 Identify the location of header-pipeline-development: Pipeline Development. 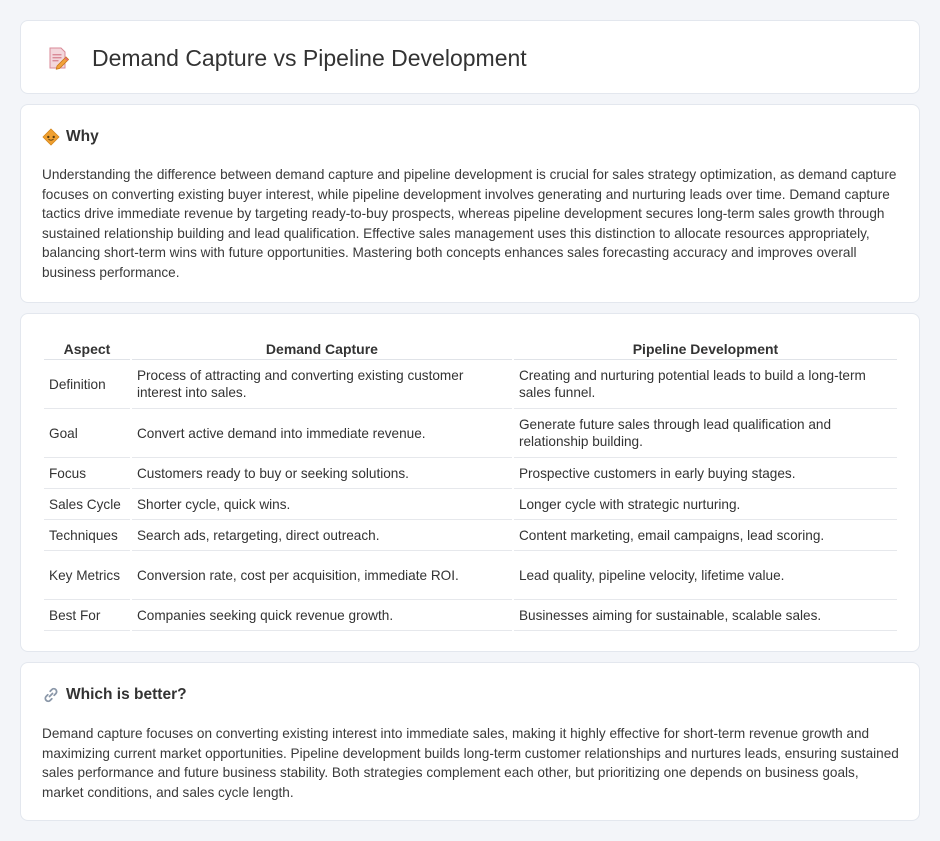
(705, 347).